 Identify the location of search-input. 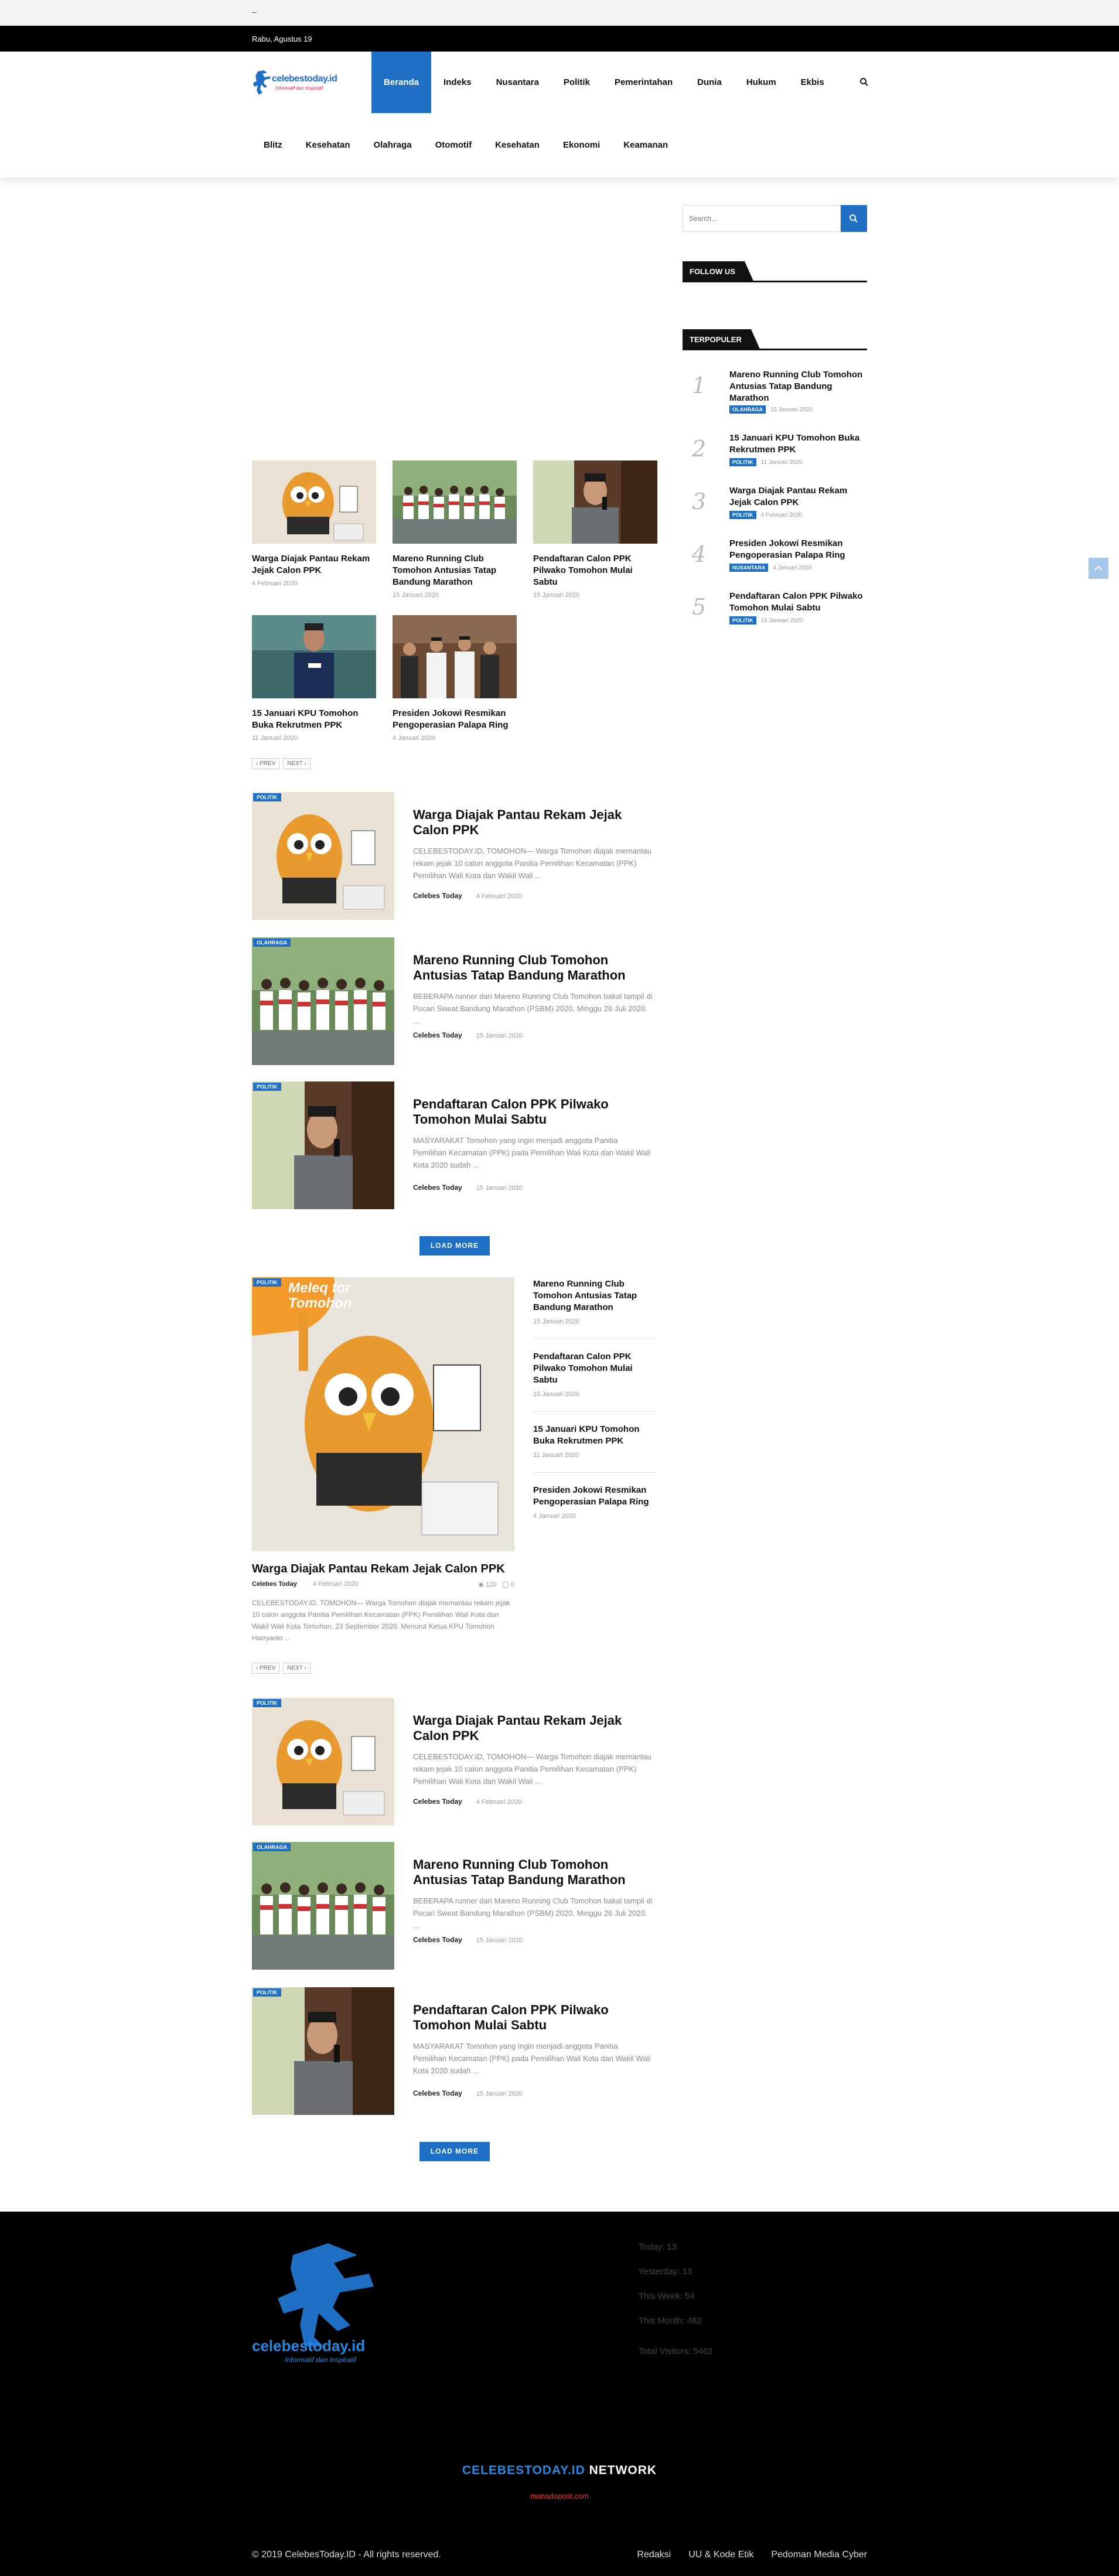
(762, 218).